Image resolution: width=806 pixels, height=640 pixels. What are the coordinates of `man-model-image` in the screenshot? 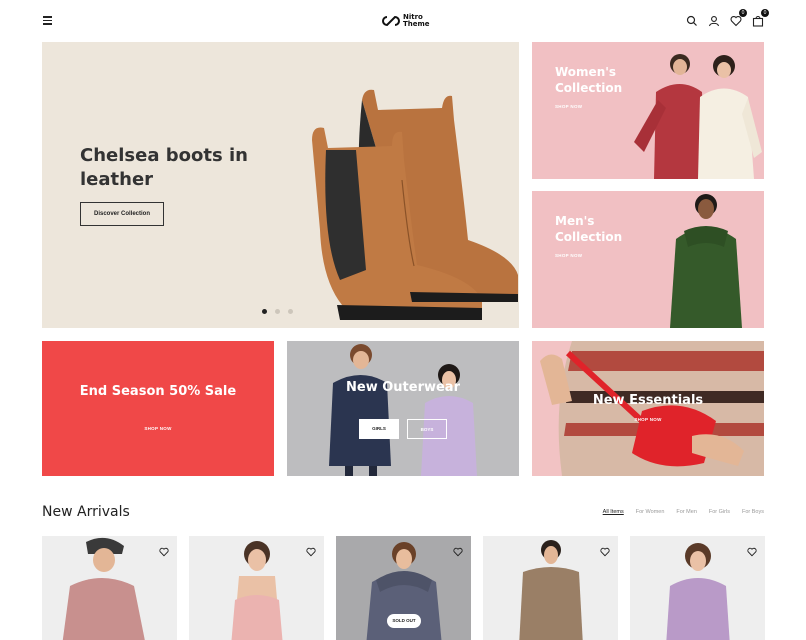 It's located at (706, 261).